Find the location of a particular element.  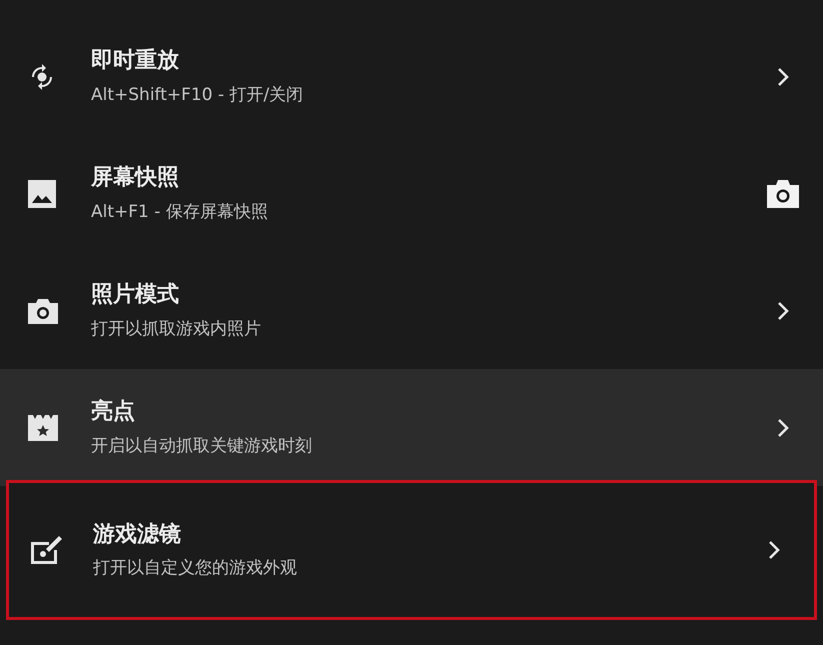

item-title: 亮点 is located at coordinates (113, 412).